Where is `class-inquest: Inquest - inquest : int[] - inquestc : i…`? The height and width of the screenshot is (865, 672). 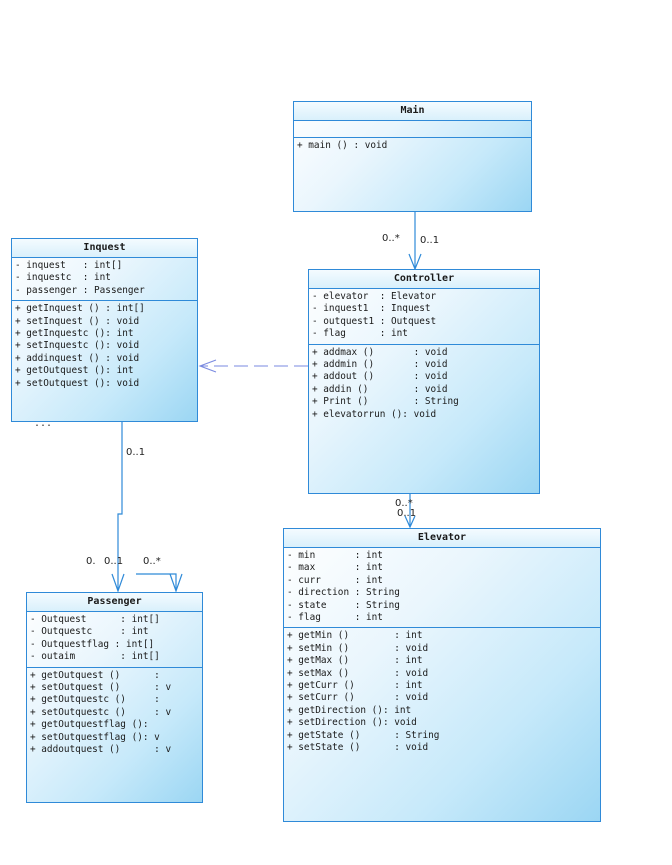
class-inquest: Inquest - inquest : int[] - inquestc : i… is located at coordinates (104, 330).